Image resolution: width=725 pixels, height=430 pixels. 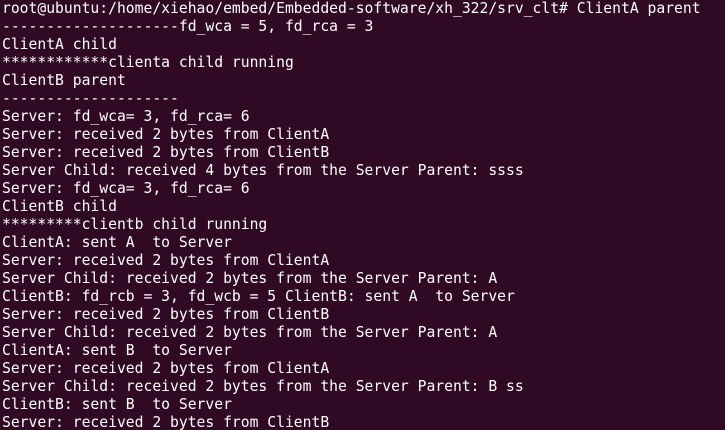 What do you see at coordinates (59, 206) in the screenshot?
I see `terminal-line: ClientB child` at bounding box center [59, 206].